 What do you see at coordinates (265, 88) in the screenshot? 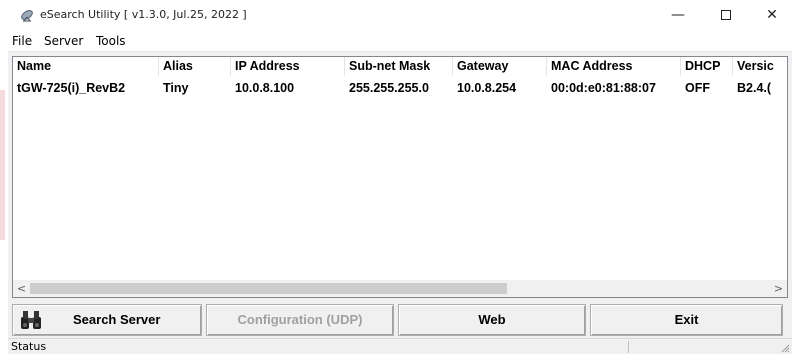
I see `cell-ip: 10.0.8.100` at bounding box center [265, 88].